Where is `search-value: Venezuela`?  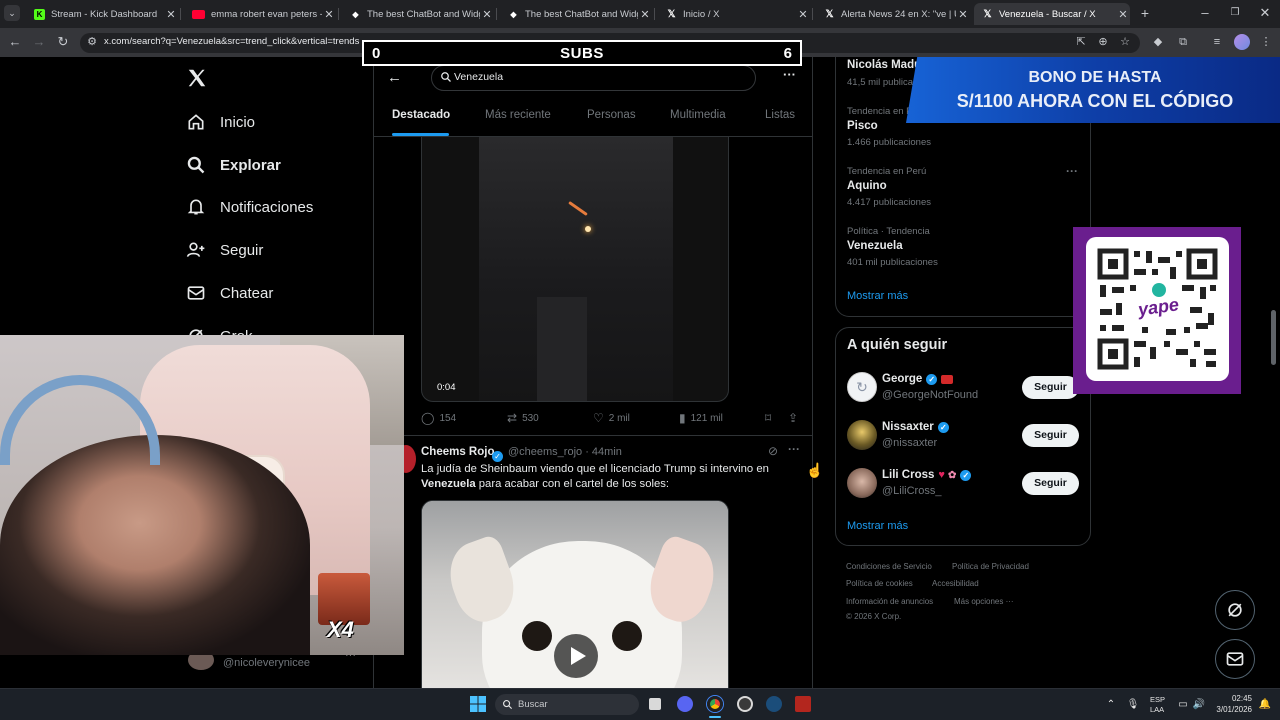 search-value: Venezuela is located at coordinates (478, 77).